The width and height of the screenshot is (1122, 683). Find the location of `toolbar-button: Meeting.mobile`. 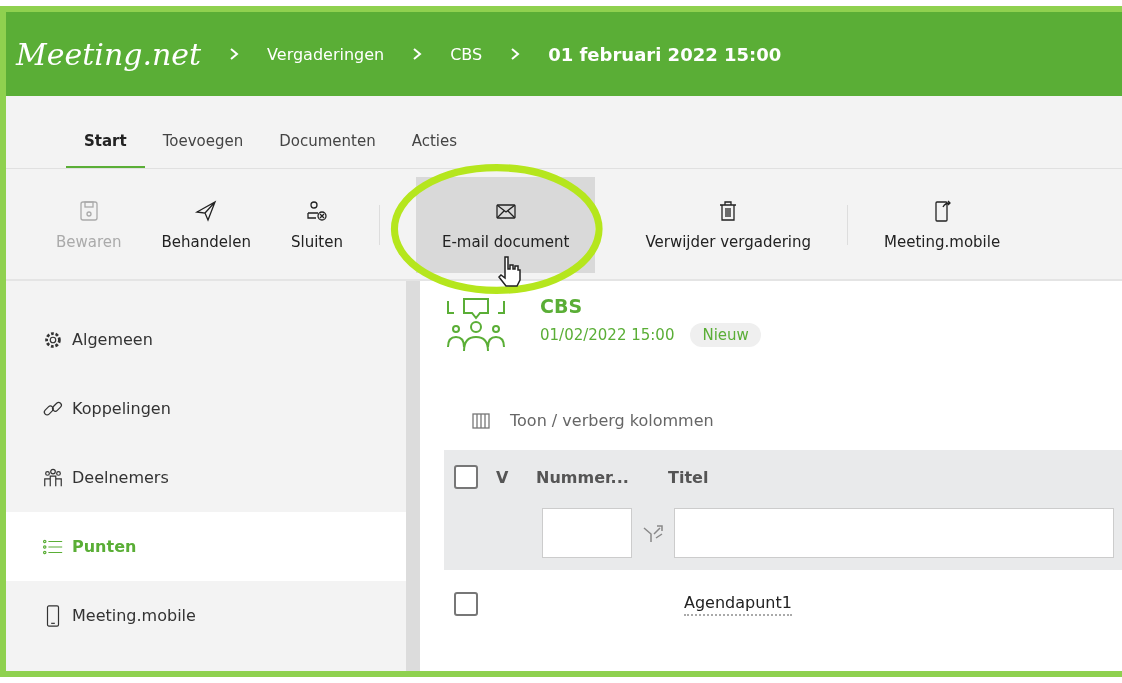

toolbar-button: Meeting.mobile is located at coordinates (942, 225).